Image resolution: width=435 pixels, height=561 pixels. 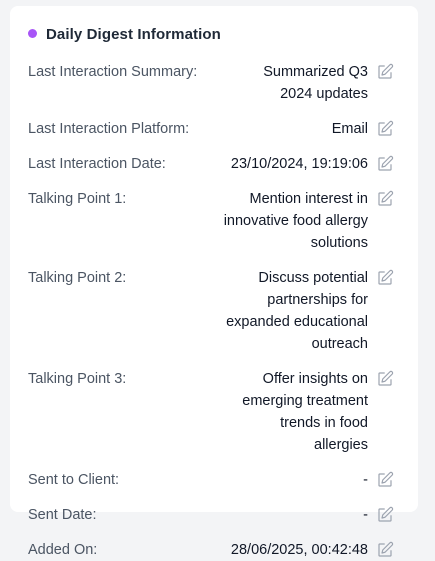 What do you see at coordinates (349, 129) in the screenshot?
I see `field-value: Email` at bounding box center [349, 129].